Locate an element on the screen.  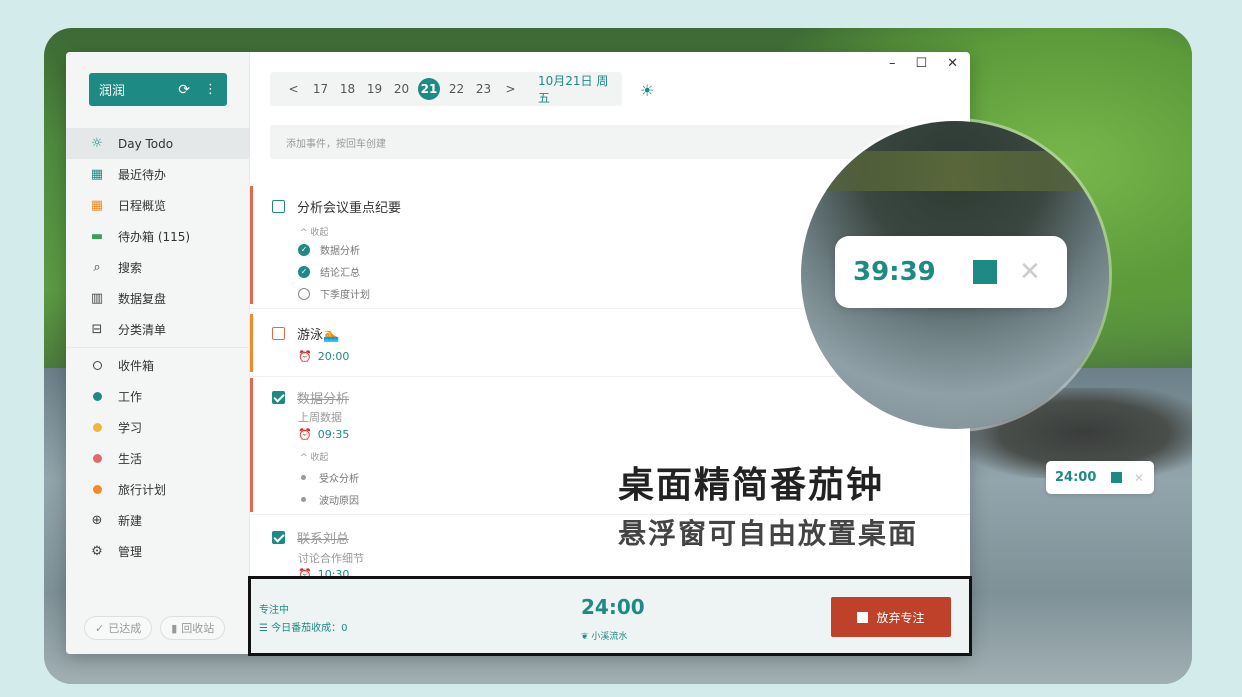
sidebar-item-label: 最近待办 is located at coordinates (142, 175).